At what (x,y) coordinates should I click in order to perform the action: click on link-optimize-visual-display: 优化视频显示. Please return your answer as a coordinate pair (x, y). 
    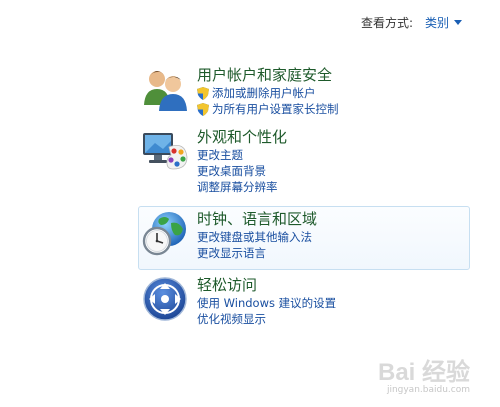
    Looking at the image, I should click on (266, 319).